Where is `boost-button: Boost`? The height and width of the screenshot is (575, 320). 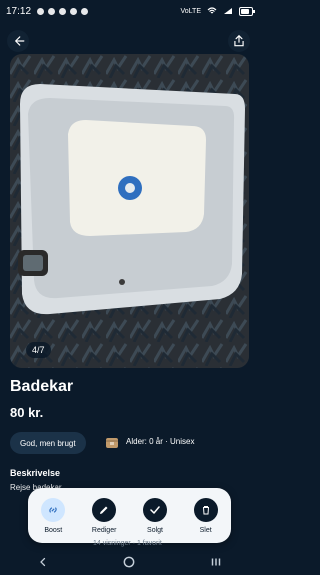
boost-button: Boost is located at coordinates (53, 515).